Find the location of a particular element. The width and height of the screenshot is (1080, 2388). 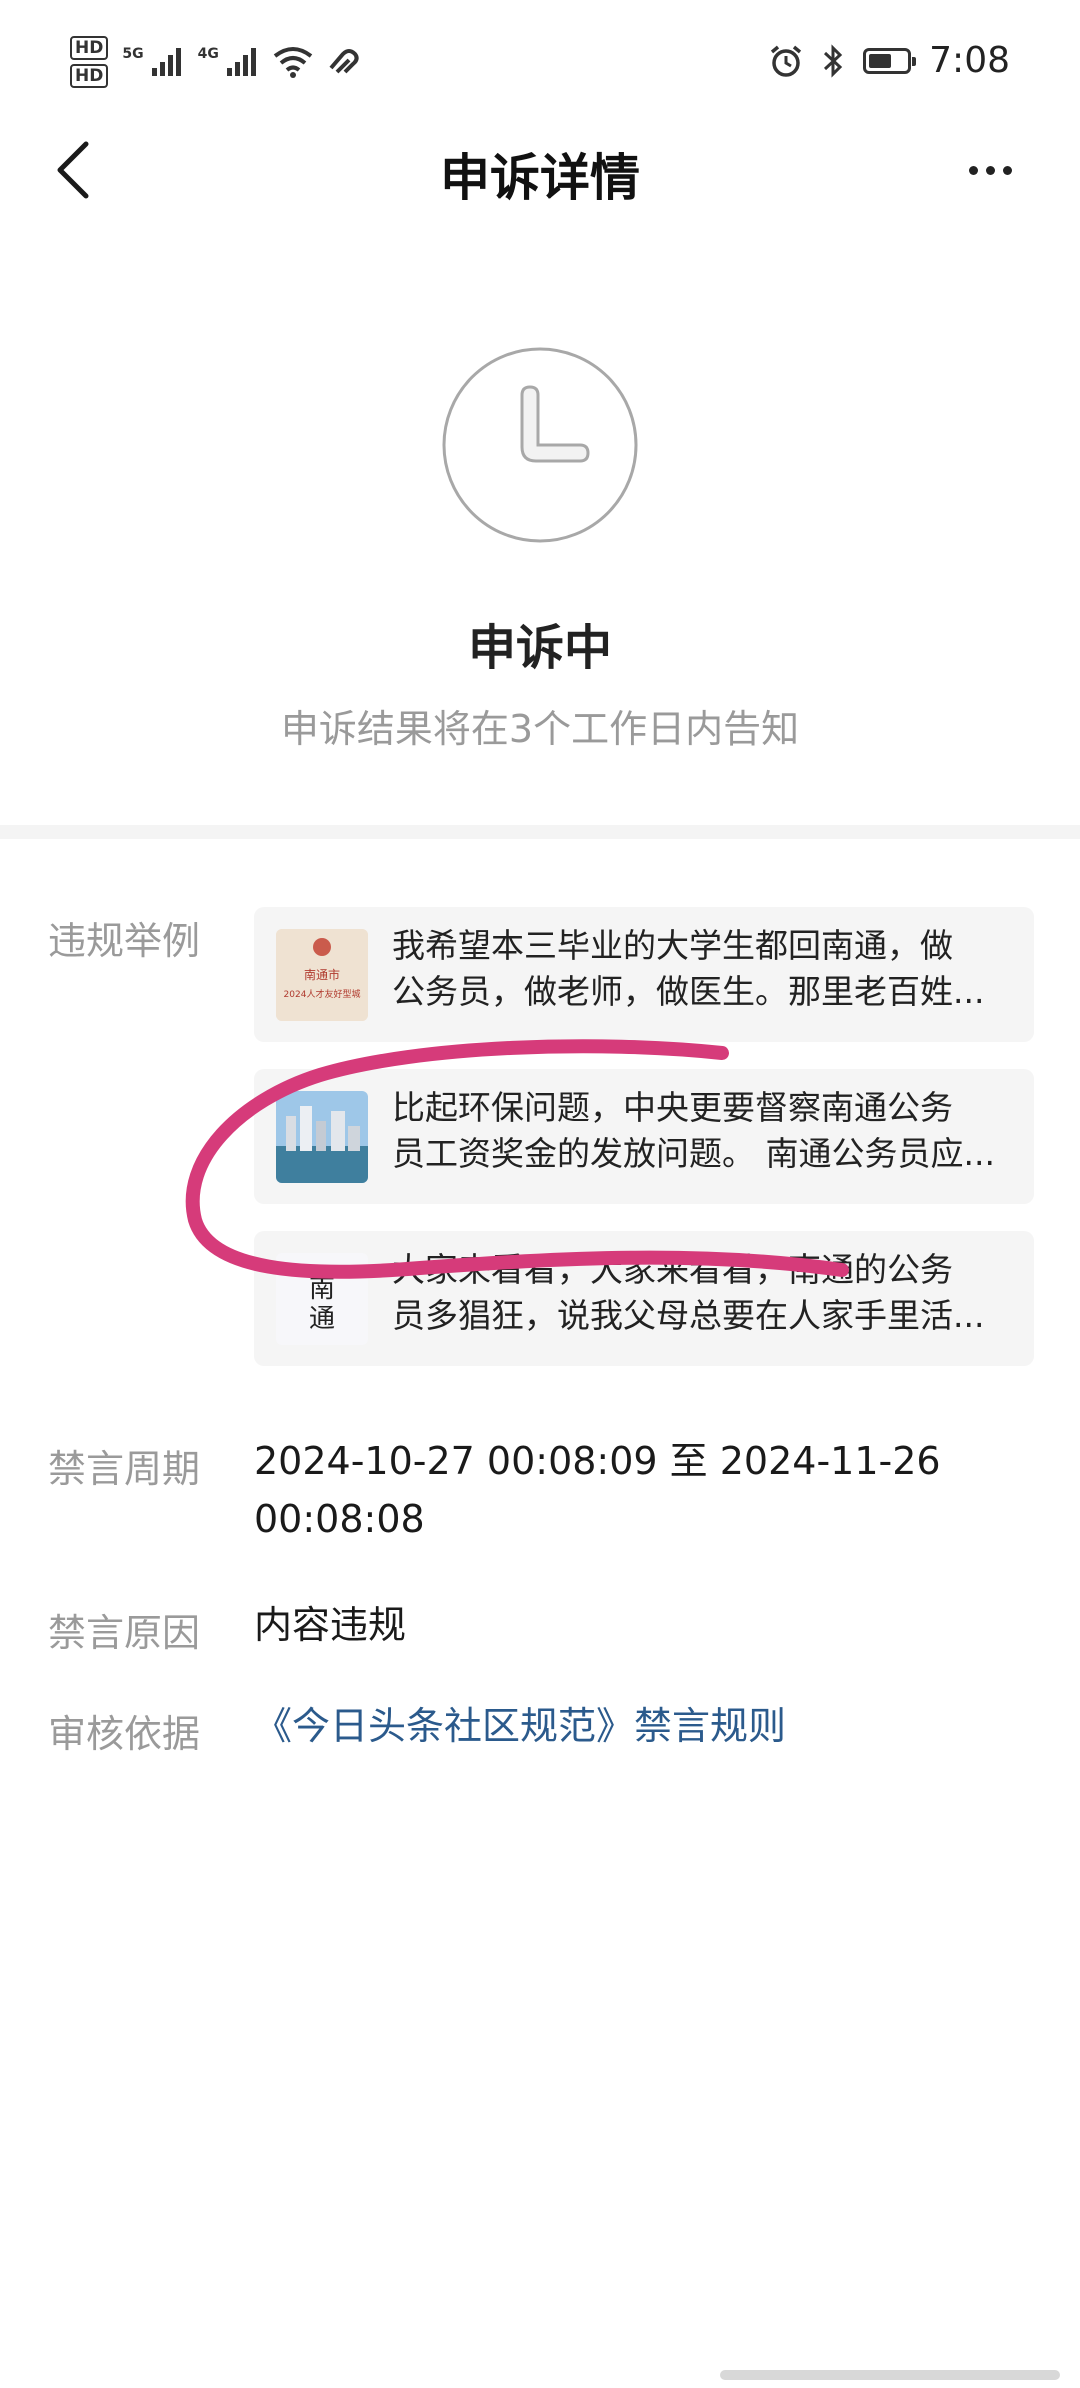

thumb-text-3b: 通 is located at coordinates (322, 1319).